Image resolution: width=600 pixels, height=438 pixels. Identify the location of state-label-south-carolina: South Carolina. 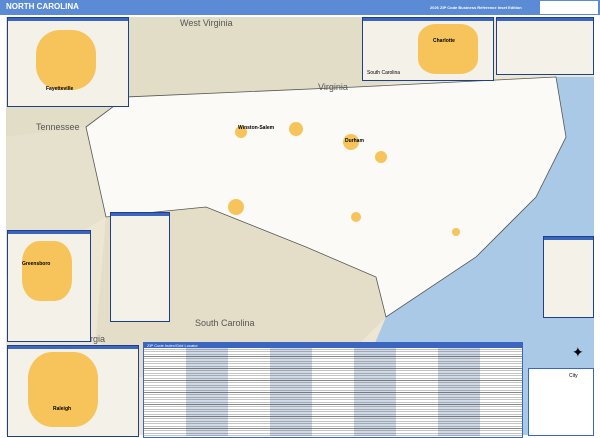
(225, 323).